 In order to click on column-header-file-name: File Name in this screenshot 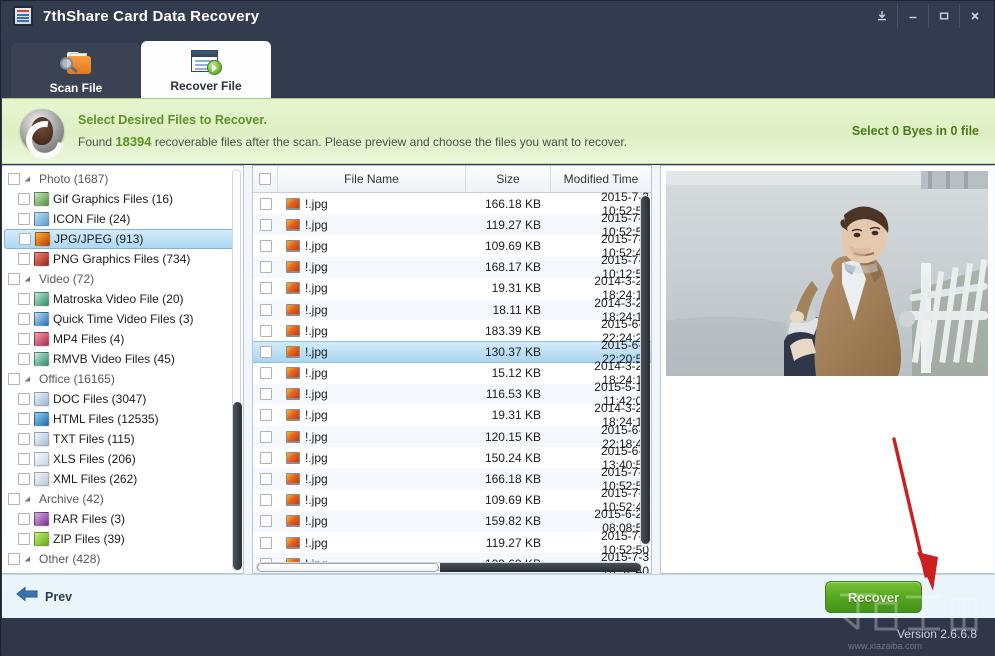, I will do `click(372, 179)`.